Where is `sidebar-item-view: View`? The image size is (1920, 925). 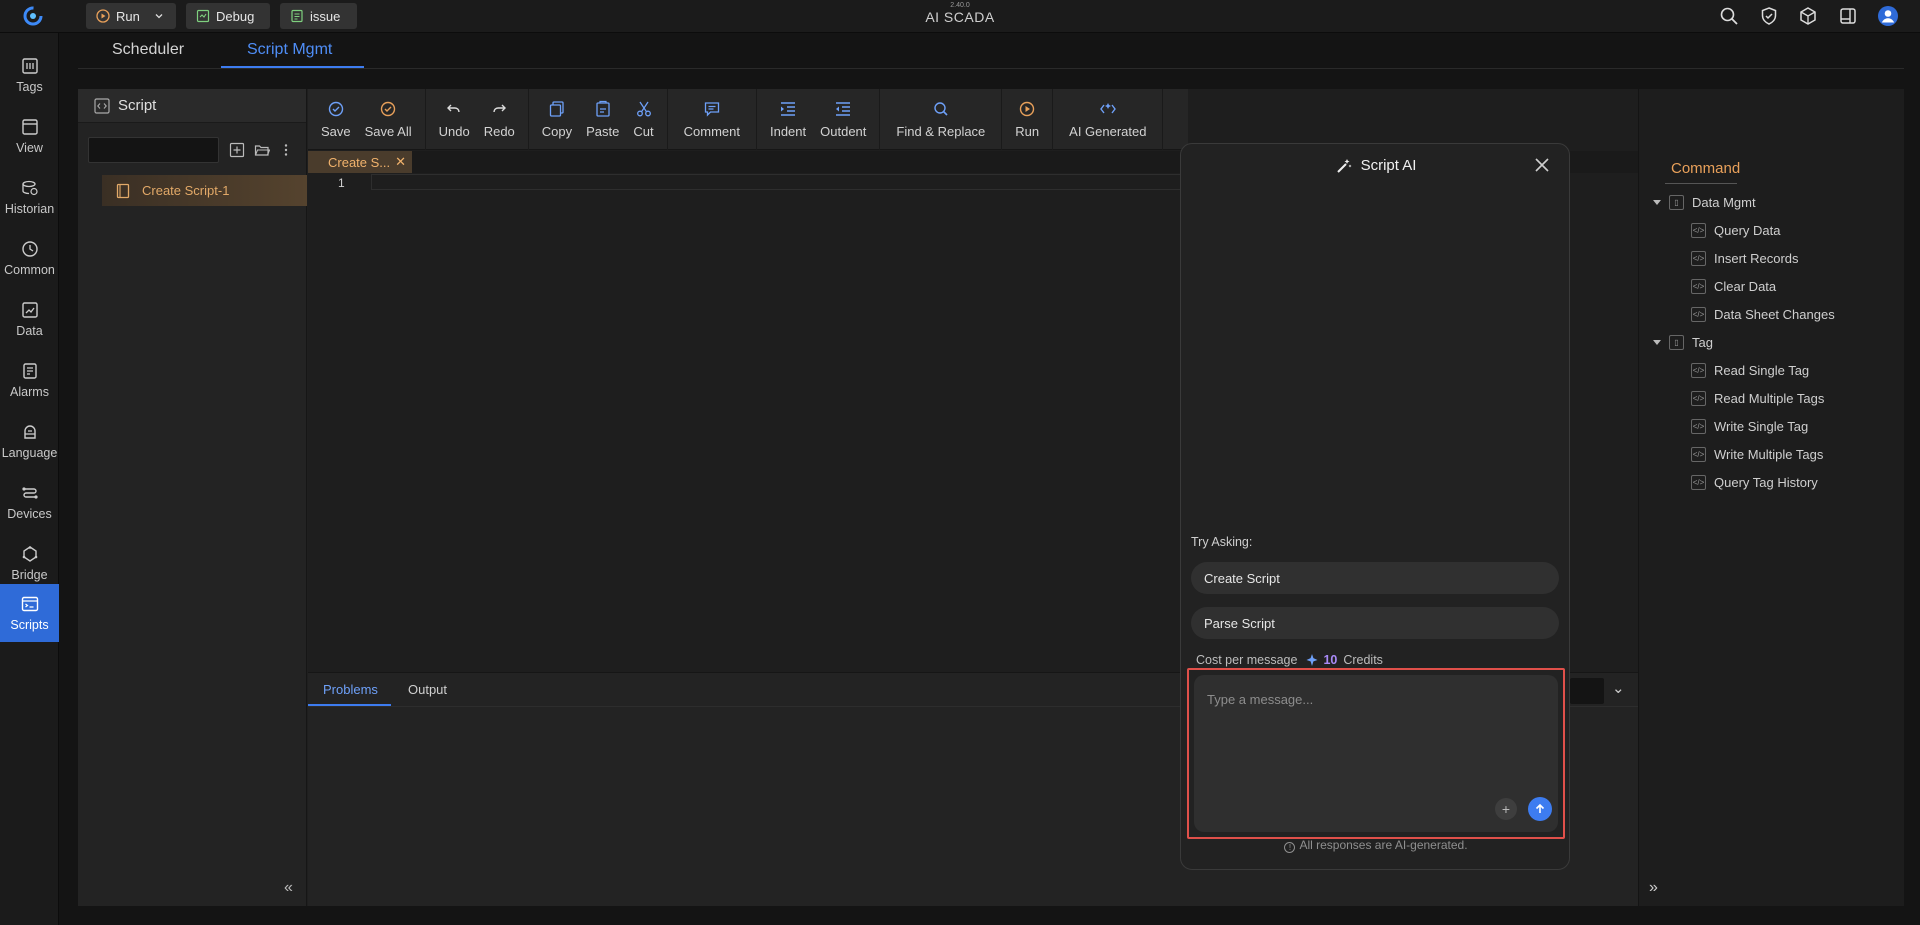
sidebar-item-view: View is located at coordinates (29, 136).